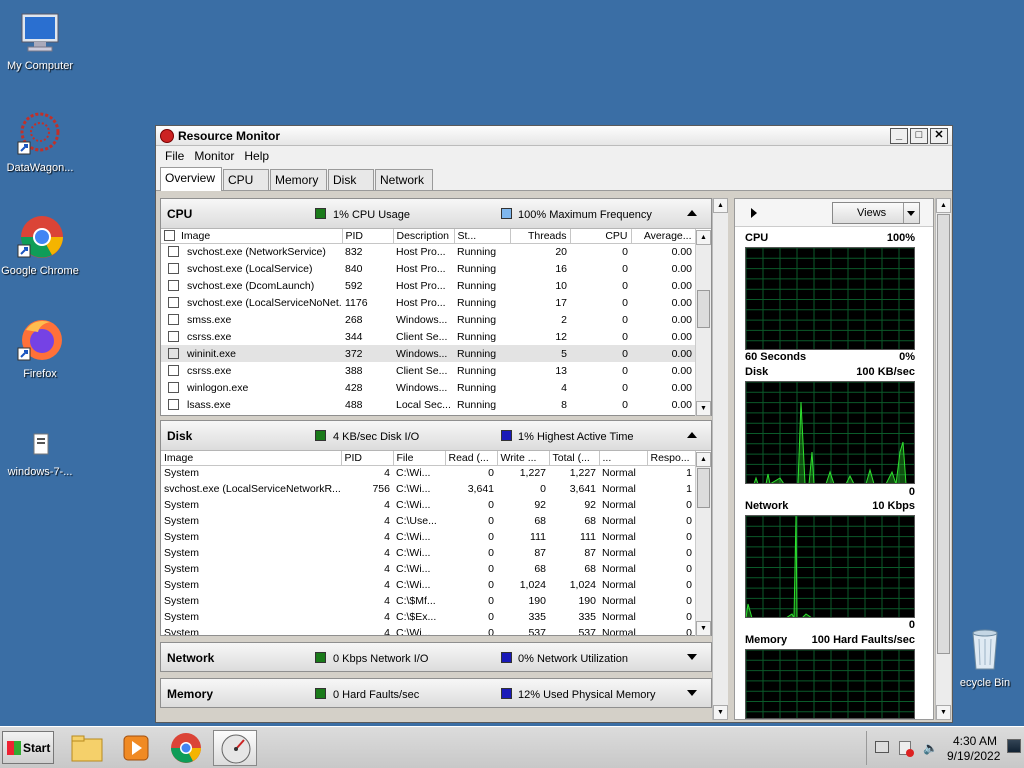  I want to click on disk-activity-row: System 4 C:\Wi... 0 1,024 1,024 Normal 0, so click(428, 585).